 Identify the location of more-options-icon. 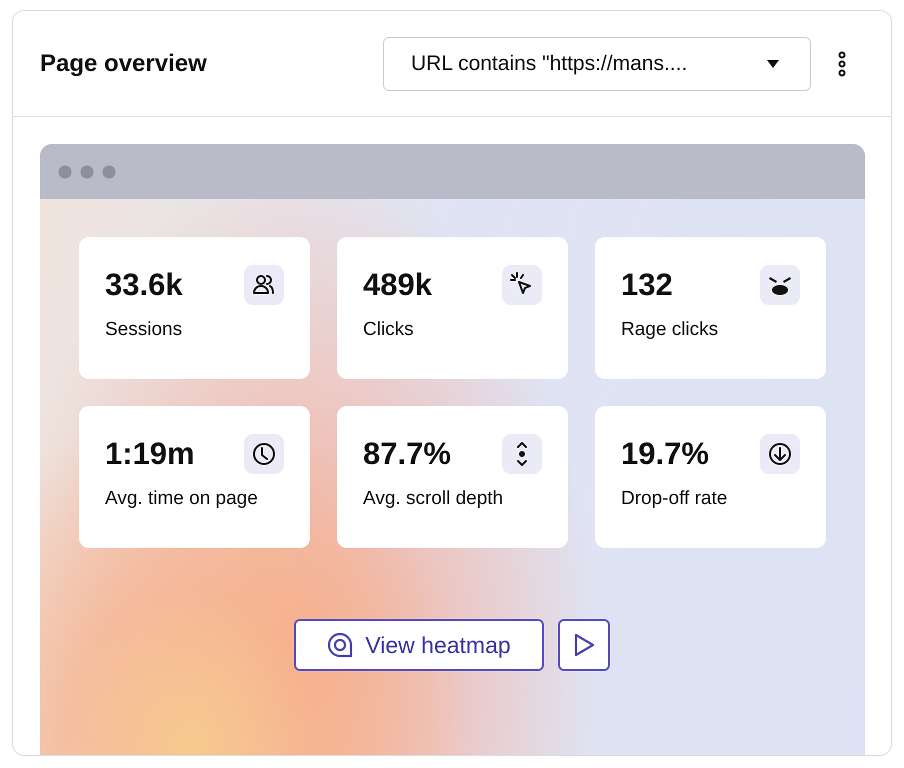
(842, 63).